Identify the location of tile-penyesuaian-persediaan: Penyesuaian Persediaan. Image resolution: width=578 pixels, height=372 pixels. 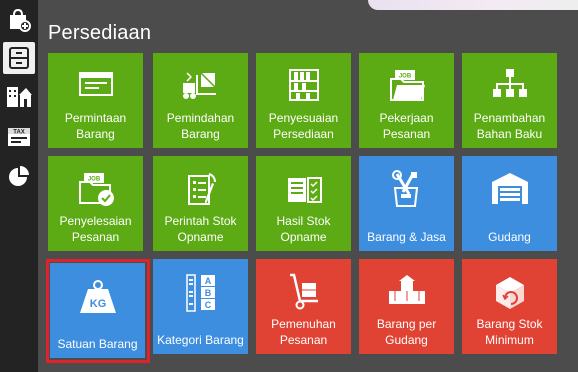
(303, 100).